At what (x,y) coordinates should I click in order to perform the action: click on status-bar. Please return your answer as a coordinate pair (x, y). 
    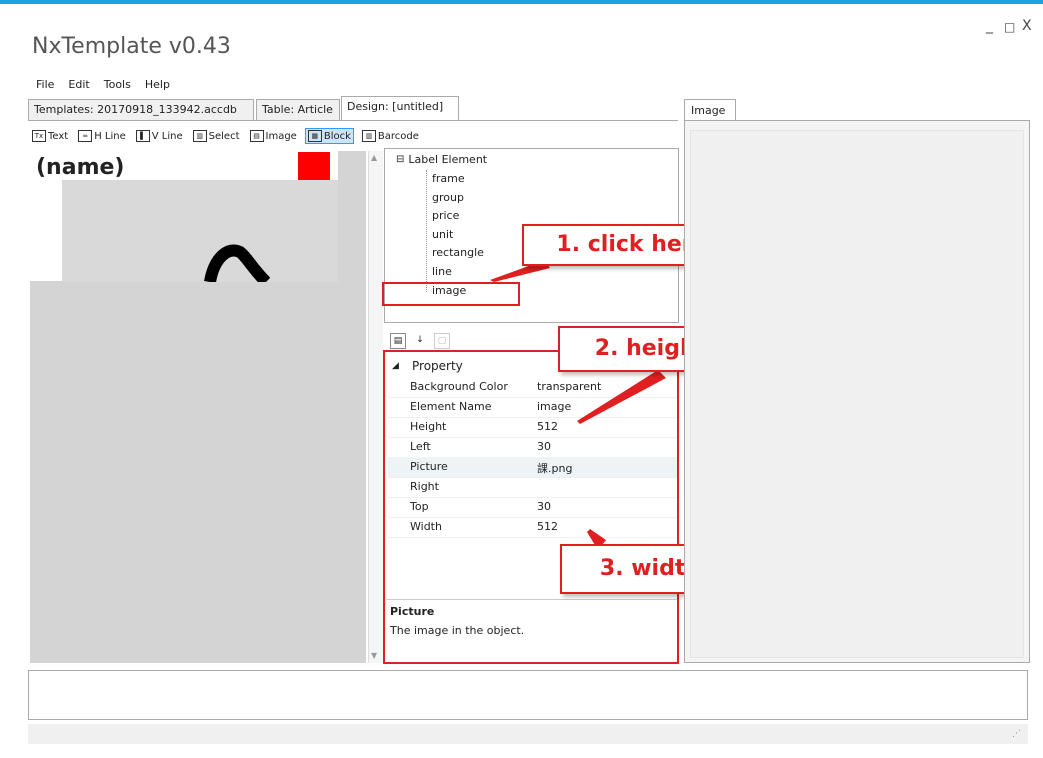
    Looking at the image, I should click on (528, 734).